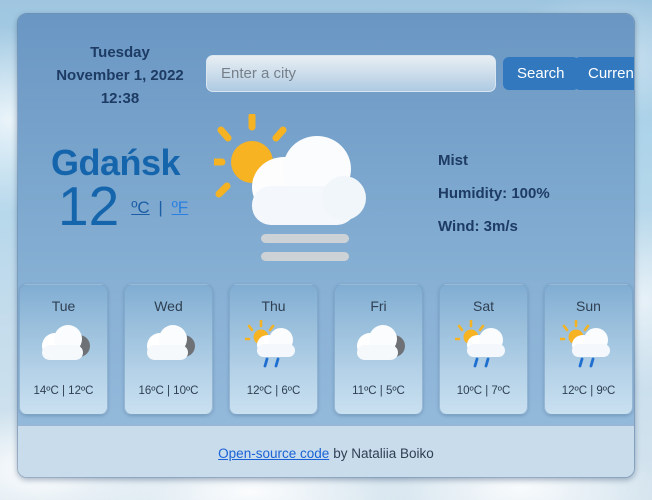 The height and width of the screenshot is (500, 652). What do you see at coordinates (120, 98) in the screenshot?
I see `time-label: 12:38` at bounding box center [120, 98].